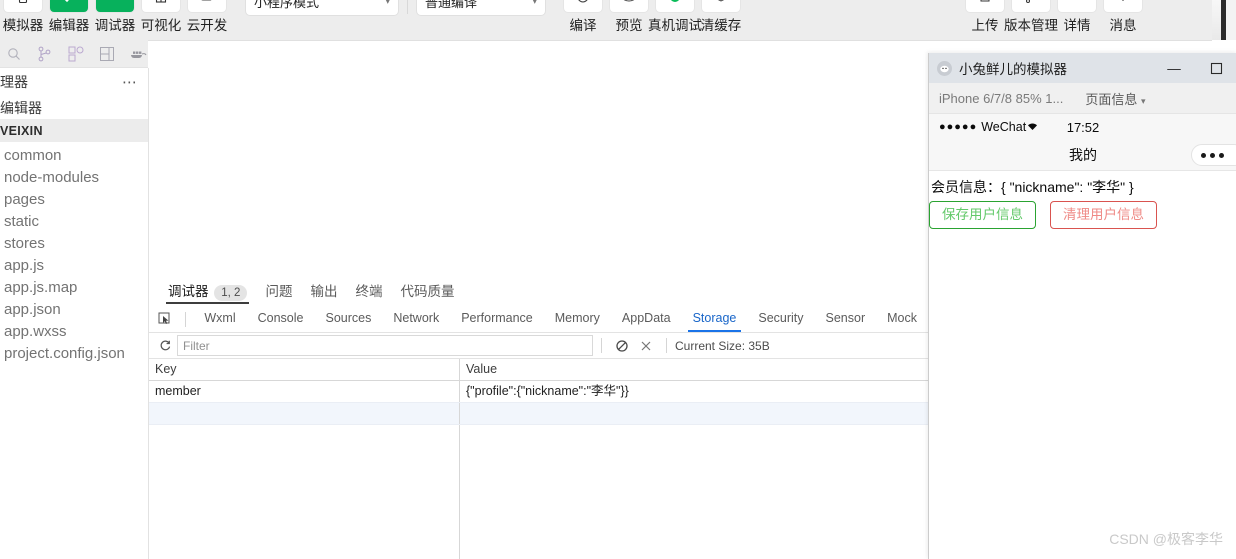 This screenshot has width=1236, height=559. Describe the element at coordinates (902, 319) in the screenshot. I see `devtools-tab-mock: Mock` at that location.